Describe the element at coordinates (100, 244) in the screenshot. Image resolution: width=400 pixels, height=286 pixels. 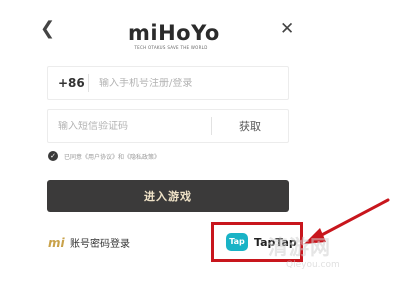
I see `password-login-label: 账号密码登录` at that location.